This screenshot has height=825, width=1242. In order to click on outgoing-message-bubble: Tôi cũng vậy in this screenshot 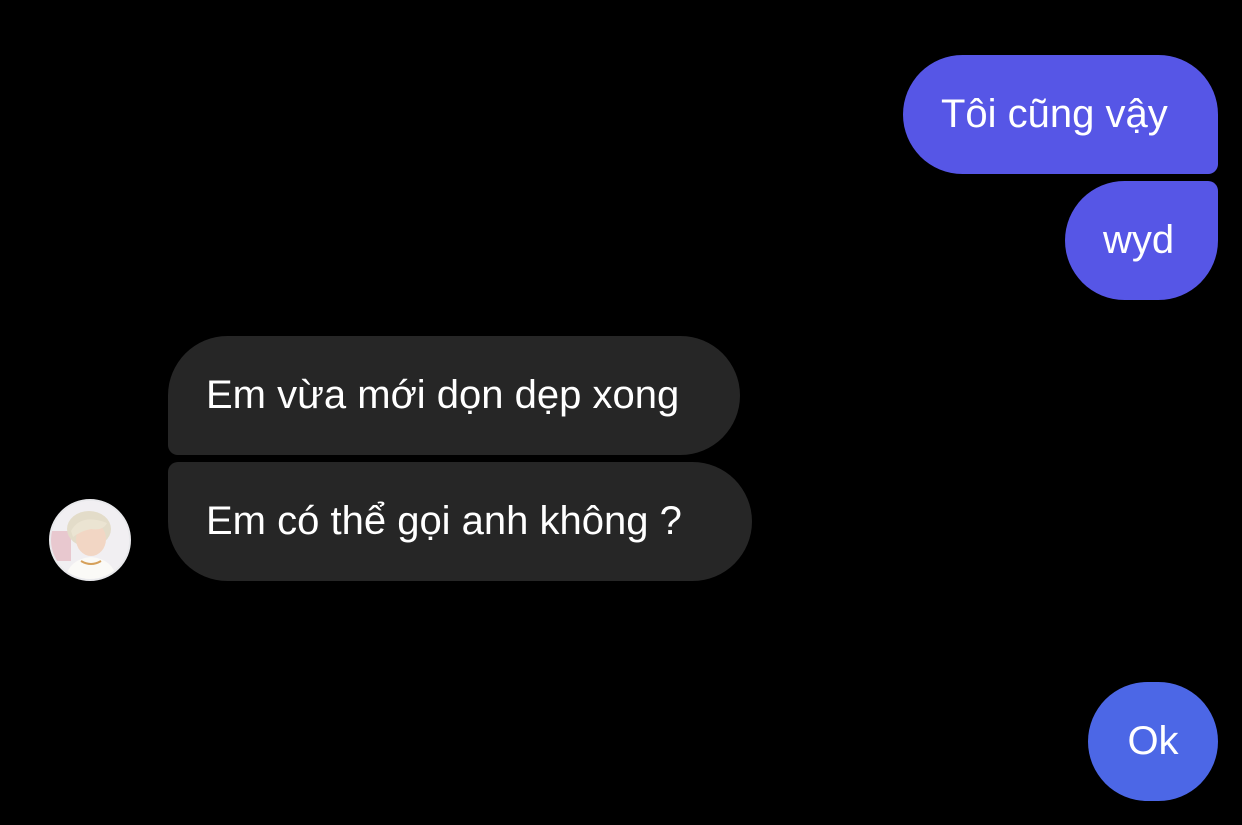, I will do `click(1060, 114)`.